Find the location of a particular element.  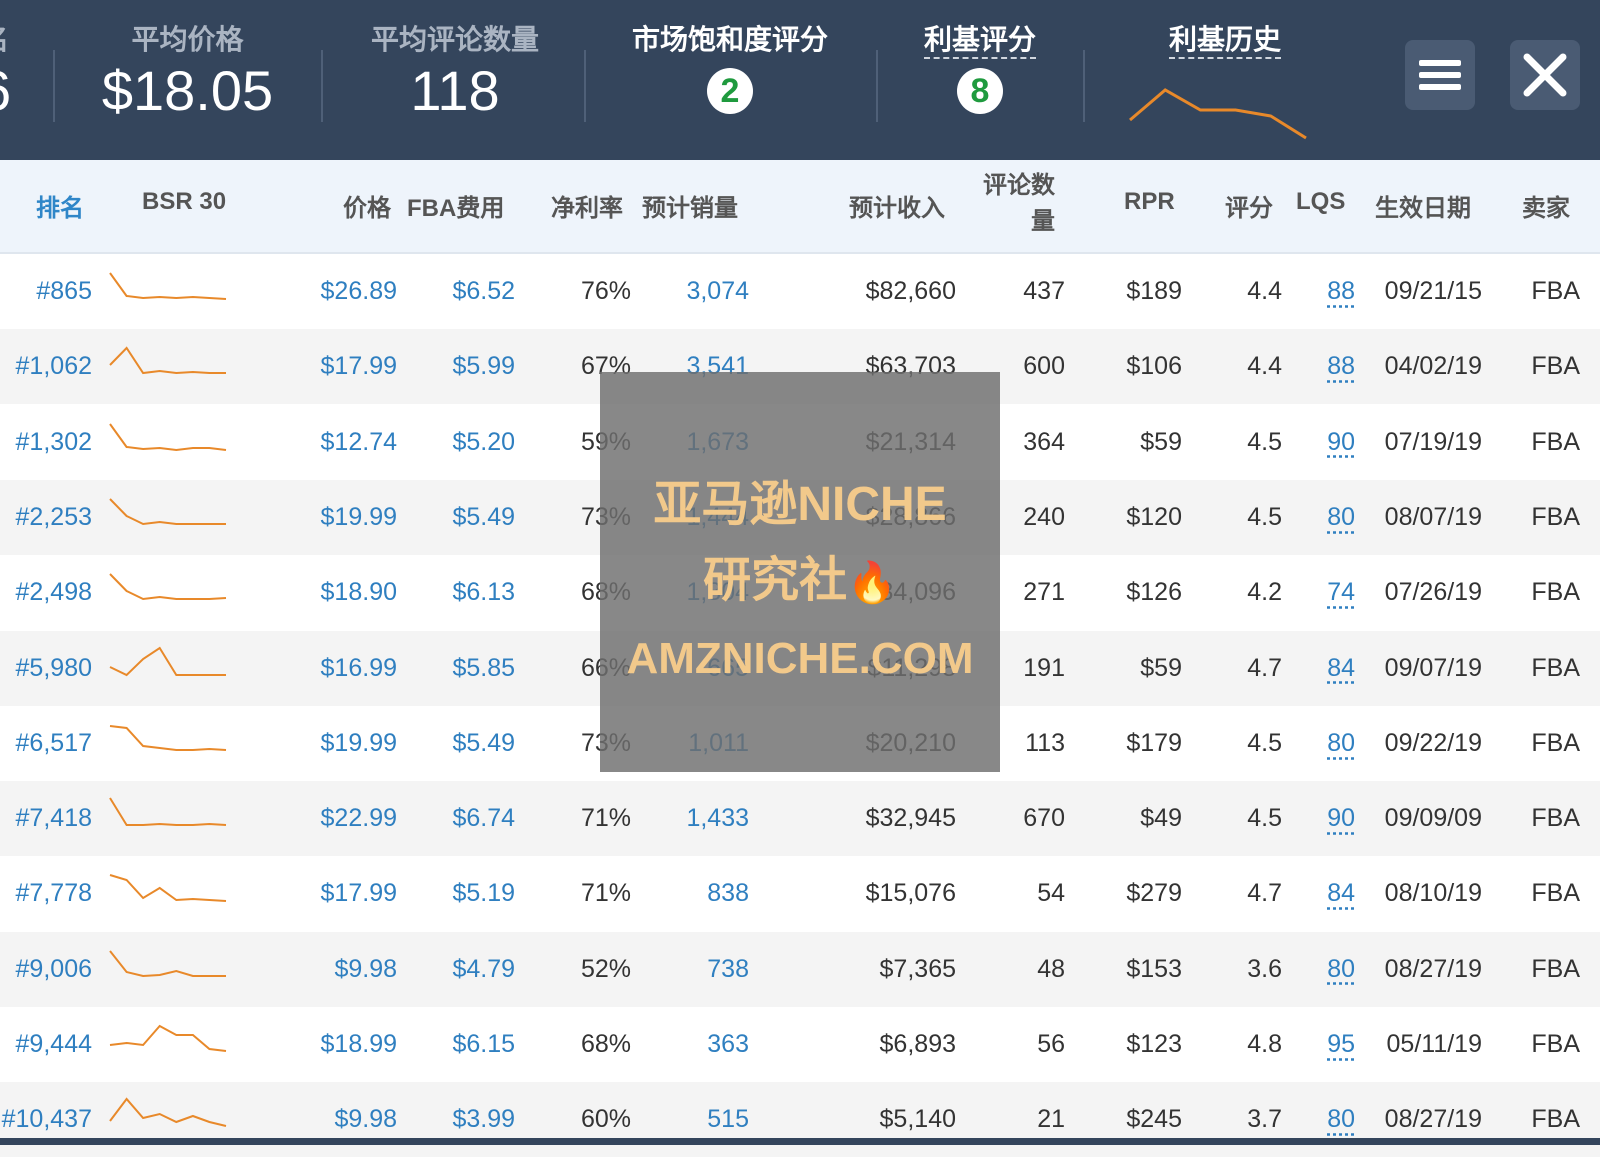

header-reviews: 评论数 量 is located at coordinates (1019, 204).